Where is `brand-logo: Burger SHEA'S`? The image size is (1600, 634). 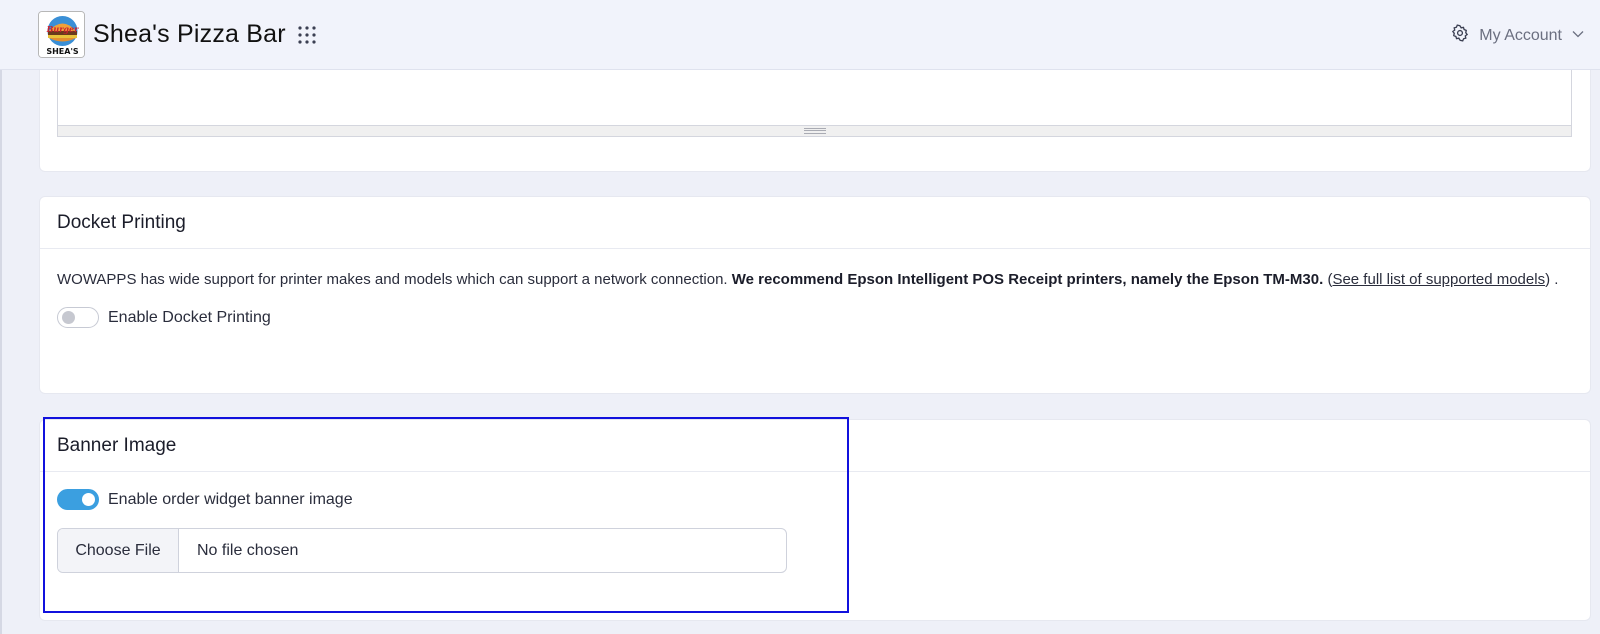 brand-logo: Burger SHEA'S is located at coordinates (61, 34).